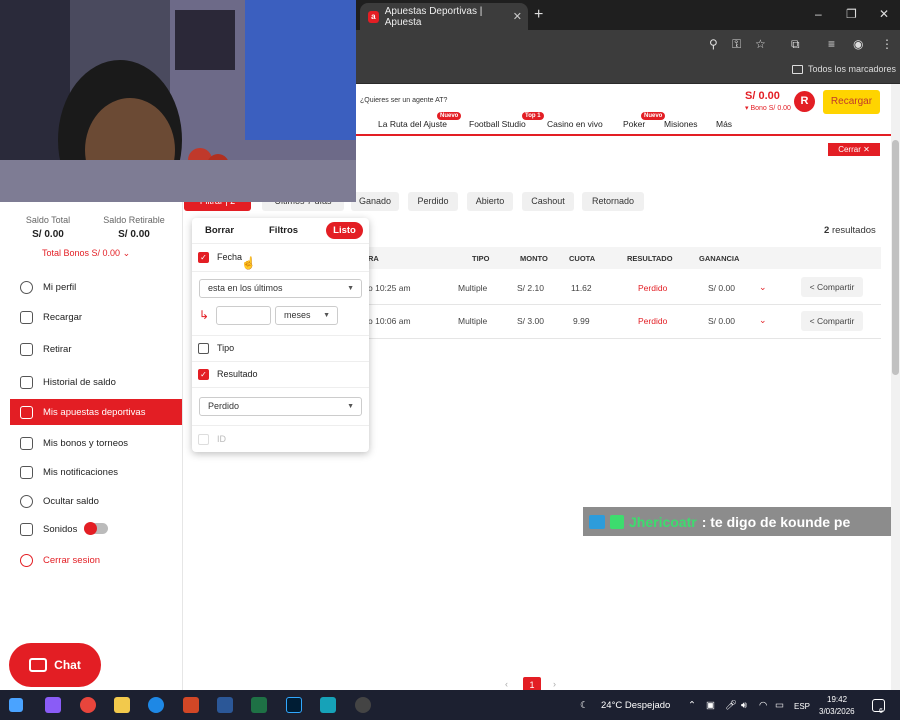 The width and height of the screenshot is (900, 720). Describe the element at coordinates (804, 101) in the screenshot. I see `avatar: R` at that location.